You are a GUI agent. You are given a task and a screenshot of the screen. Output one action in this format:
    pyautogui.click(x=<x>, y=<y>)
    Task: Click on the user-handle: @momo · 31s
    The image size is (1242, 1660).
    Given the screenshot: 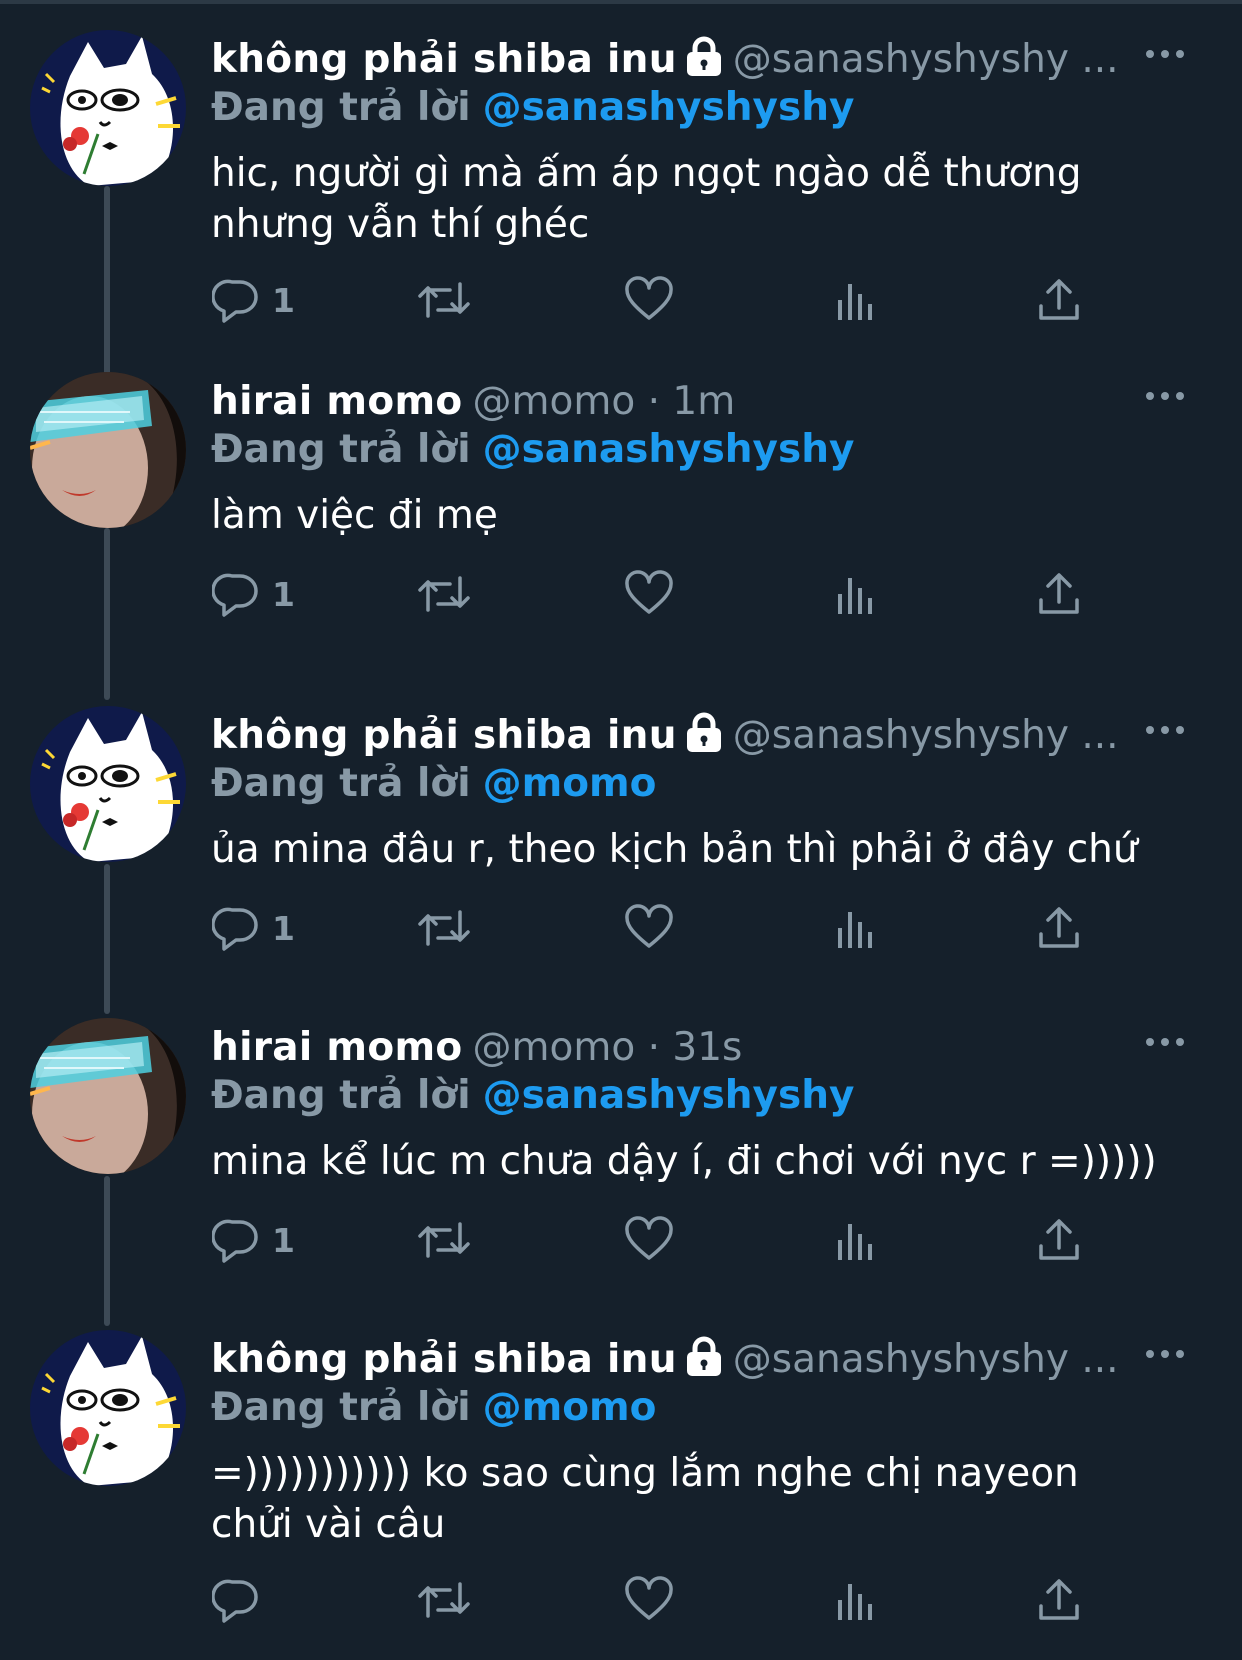 What is the action you would take?
    pyautogui.click(x=608, y=1047)
    